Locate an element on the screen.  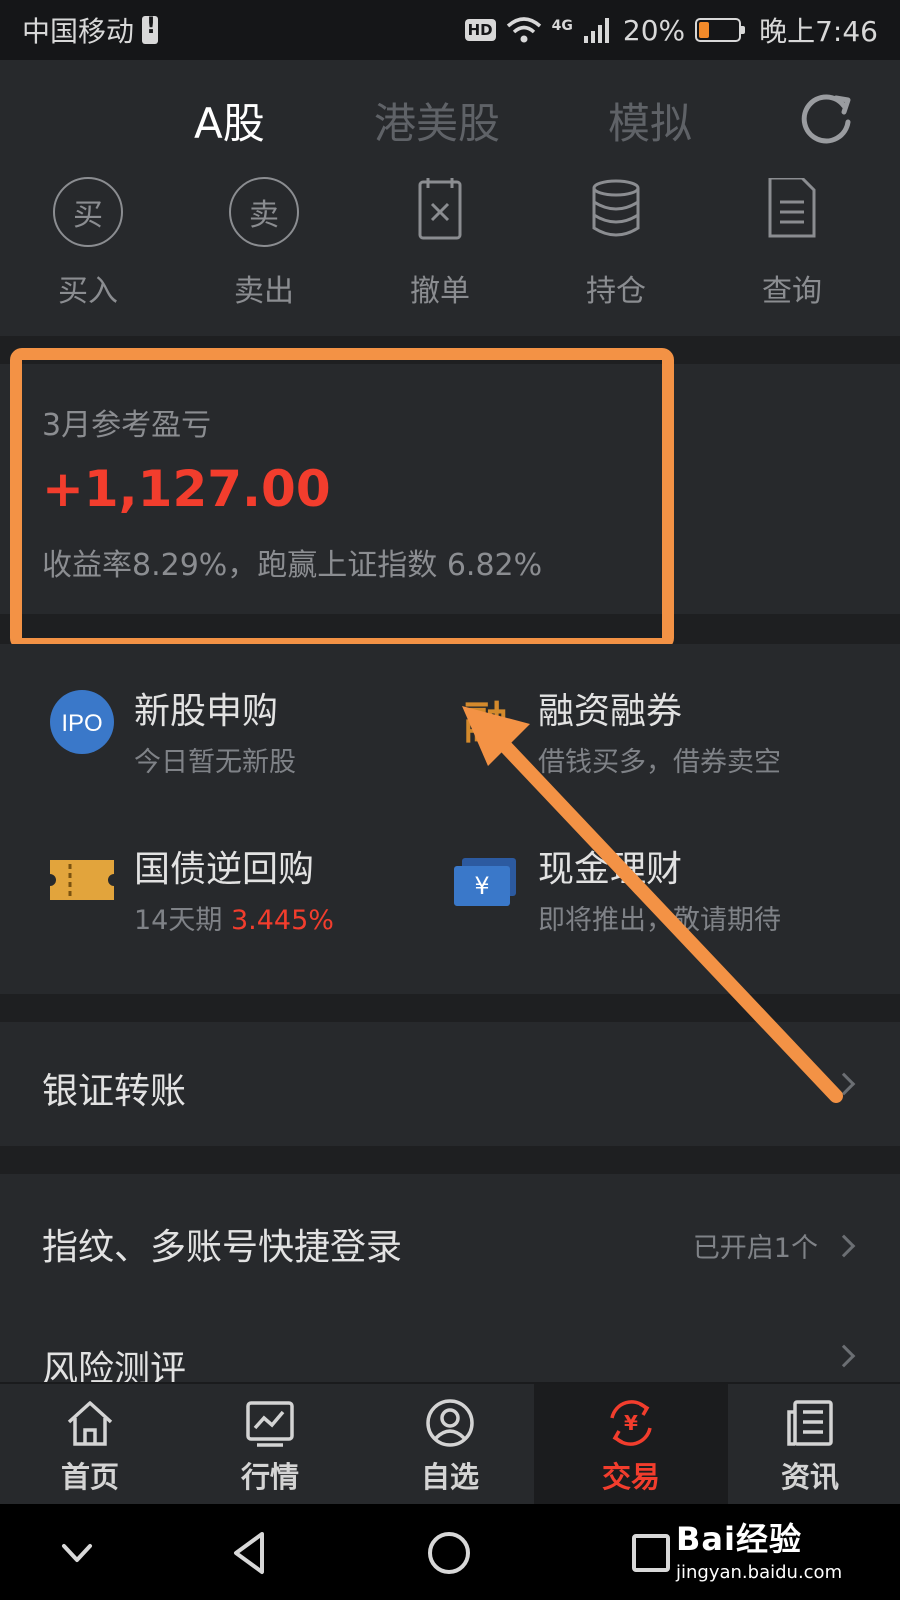
ipo-subscription-entry: IPO 新股申购 今日暂无新股 is located at coordinates (258, 737).